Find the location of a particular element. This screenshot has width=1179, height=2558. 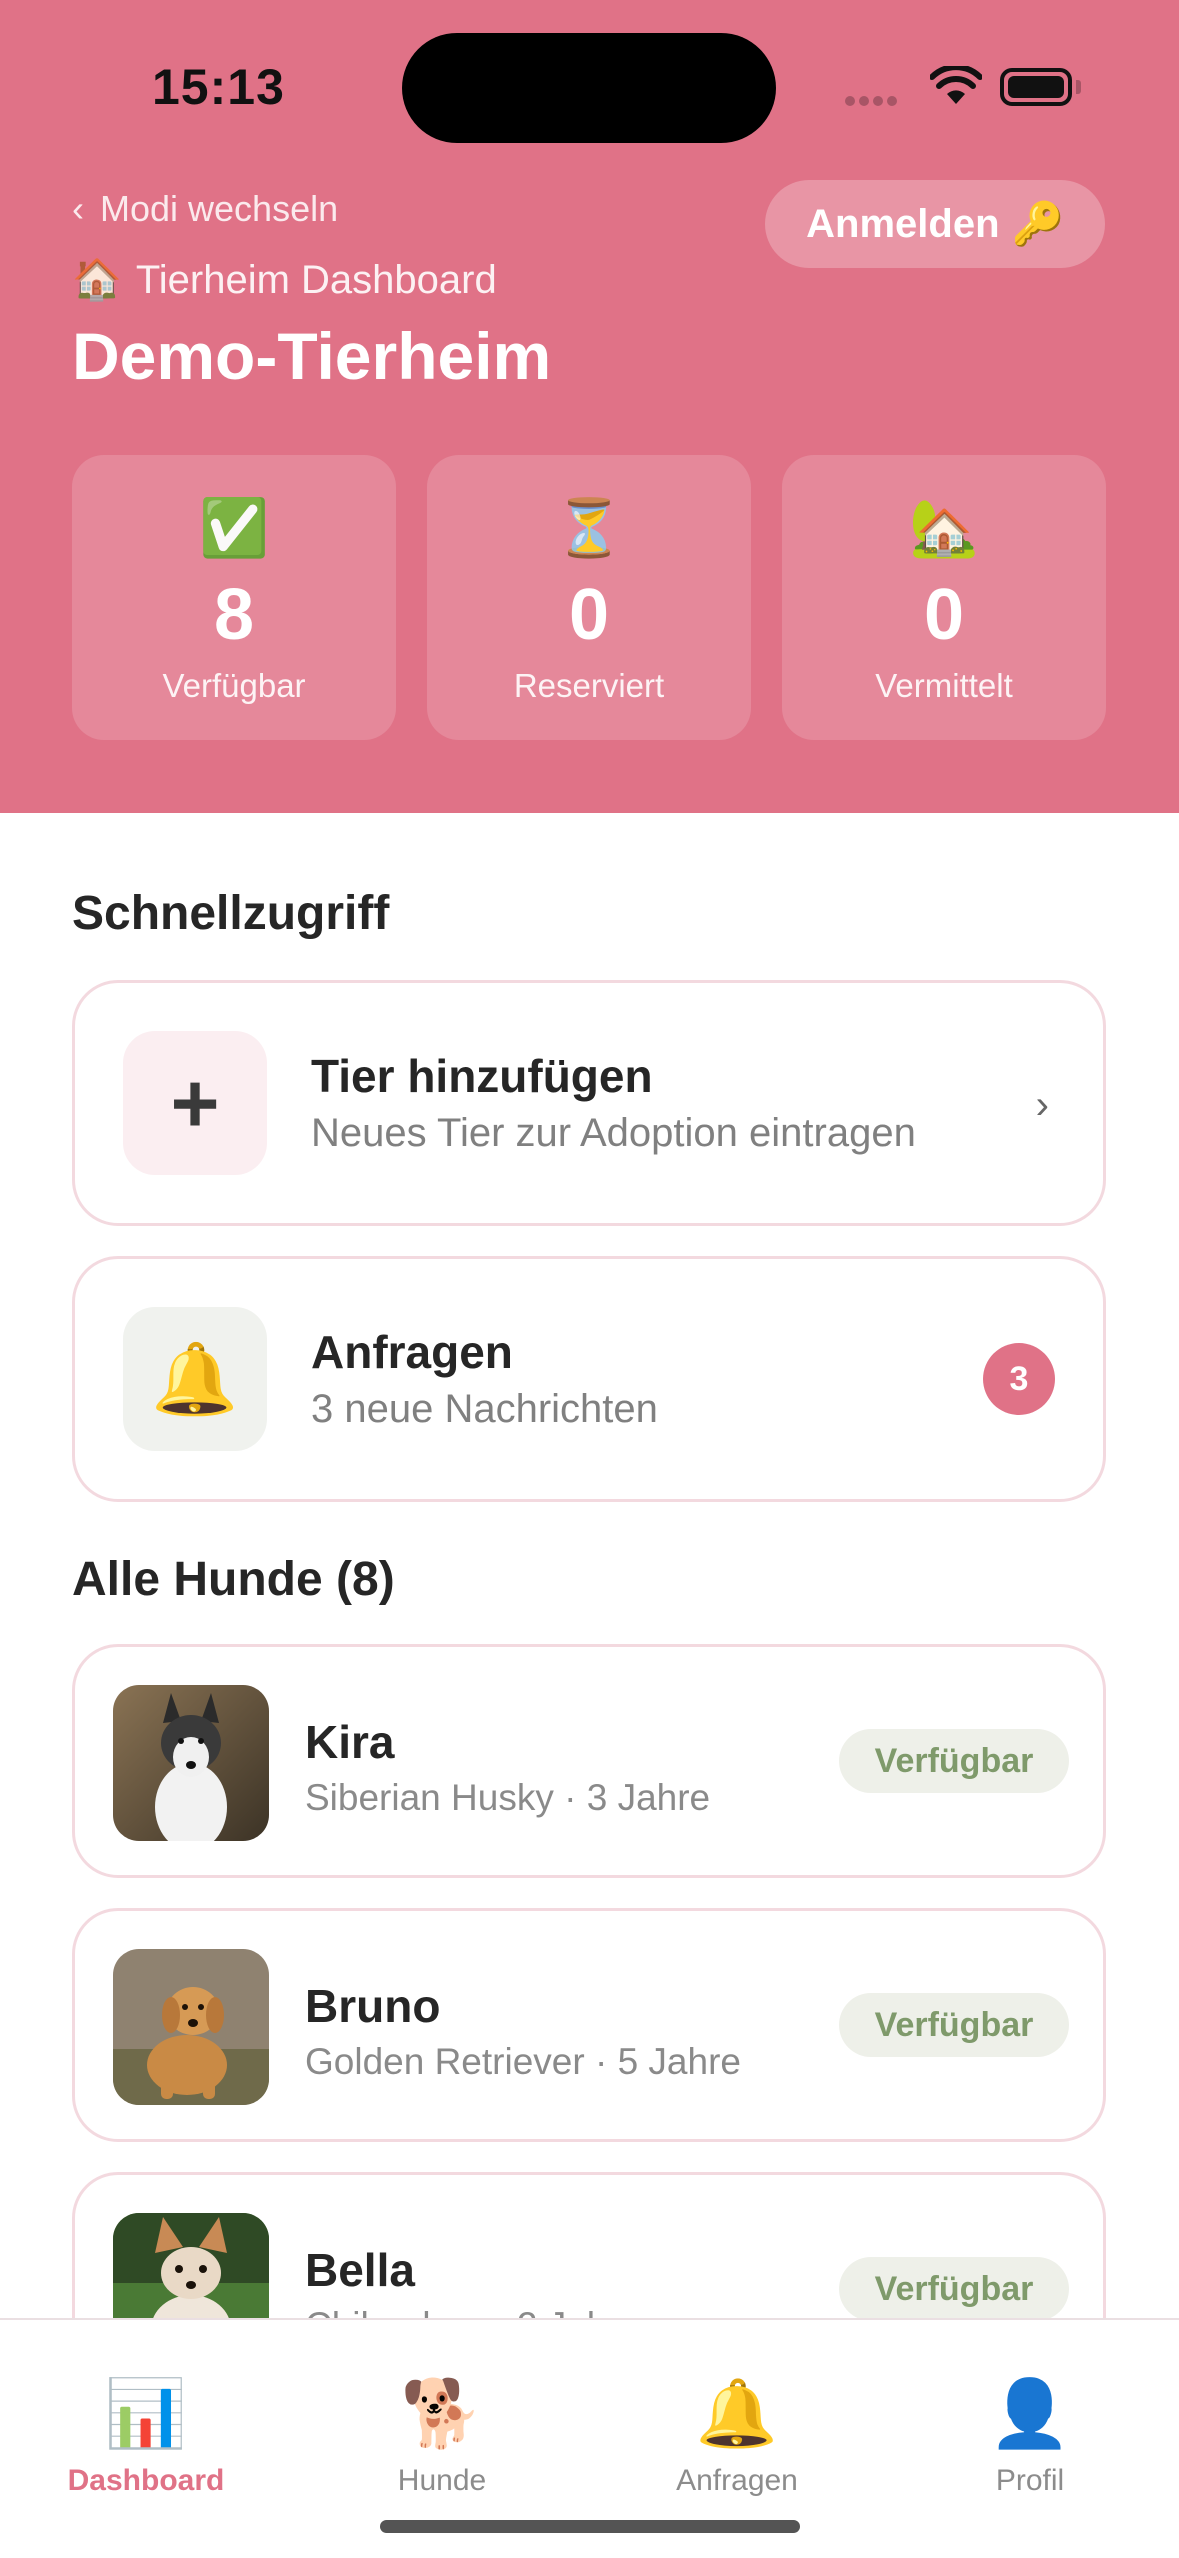

tab-profile: 👤 Profil is located at coordinates (1030, 2436).